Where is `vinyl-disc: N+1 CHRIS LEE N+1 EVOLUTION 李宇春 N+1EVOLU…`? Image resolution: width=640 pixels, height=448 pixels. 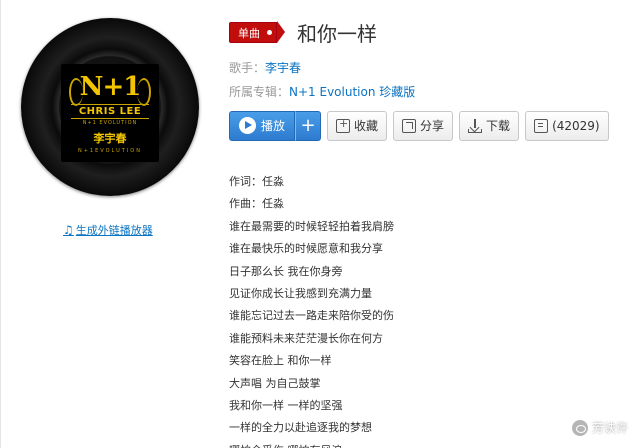
vinyl-disc: N+1 CHRIS LEE N+1 EVOLUTION 李宇春 N+1EVOLU… is located at coordinates (110, 107).